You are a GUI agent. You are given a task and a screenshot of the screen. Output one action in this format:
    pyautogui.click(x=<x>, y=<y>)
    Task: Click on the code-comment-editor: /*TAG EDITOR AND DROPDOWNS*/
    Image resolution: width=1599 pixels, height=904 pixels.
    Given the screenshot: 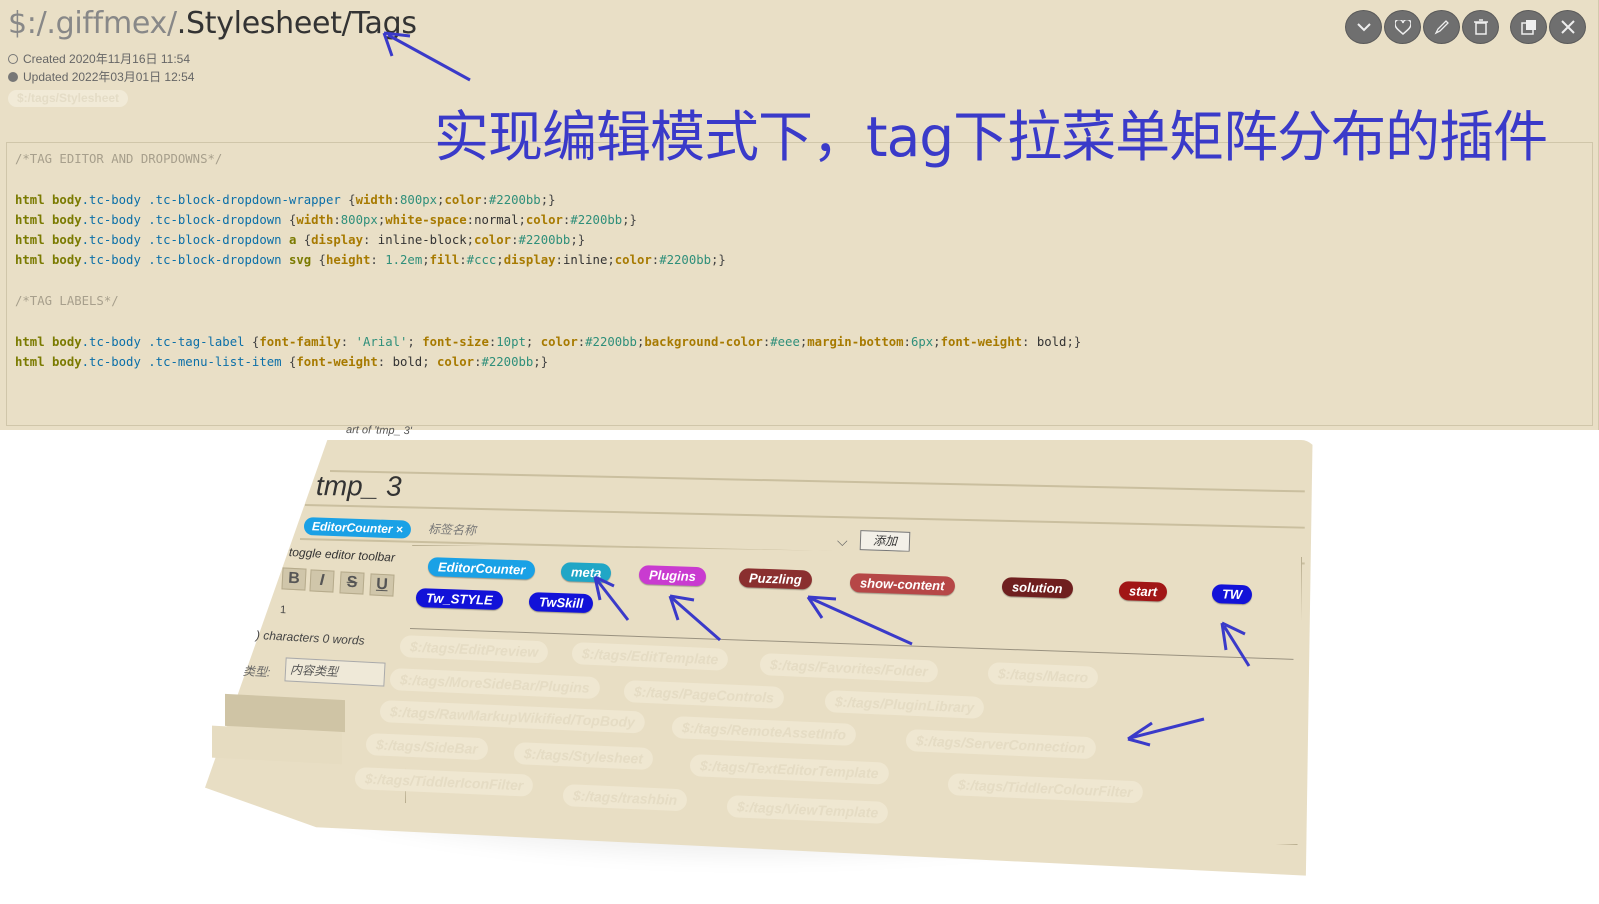 What is the action you would take?
    pyautogui.click(x=119, y=159)
    